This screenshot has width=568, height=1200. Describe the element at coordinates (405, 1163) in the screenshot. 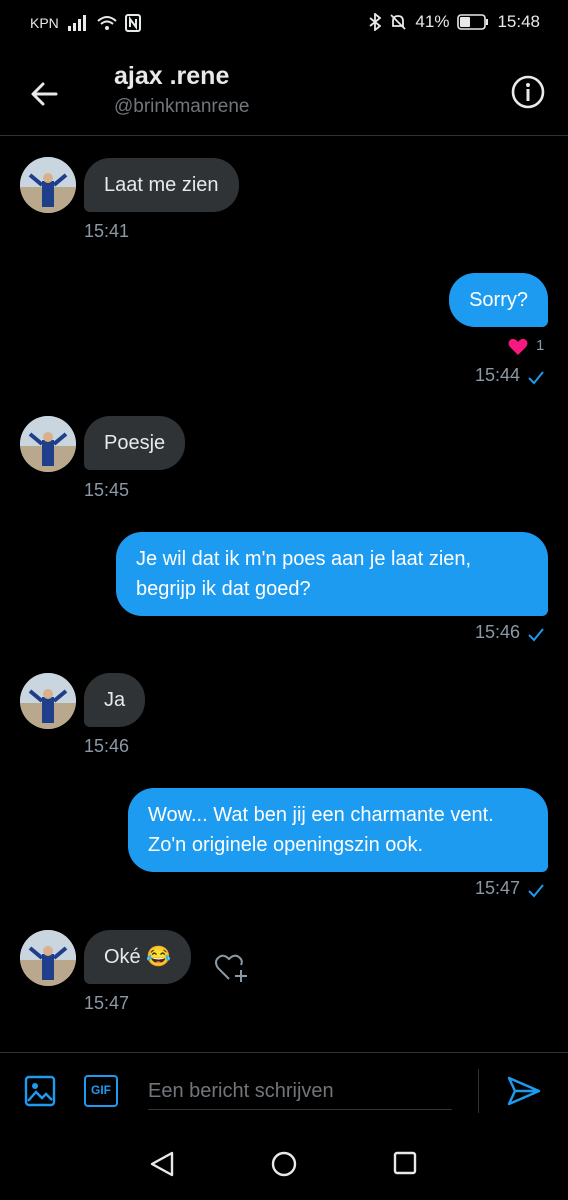

I see `recents-square-icon` at that location.